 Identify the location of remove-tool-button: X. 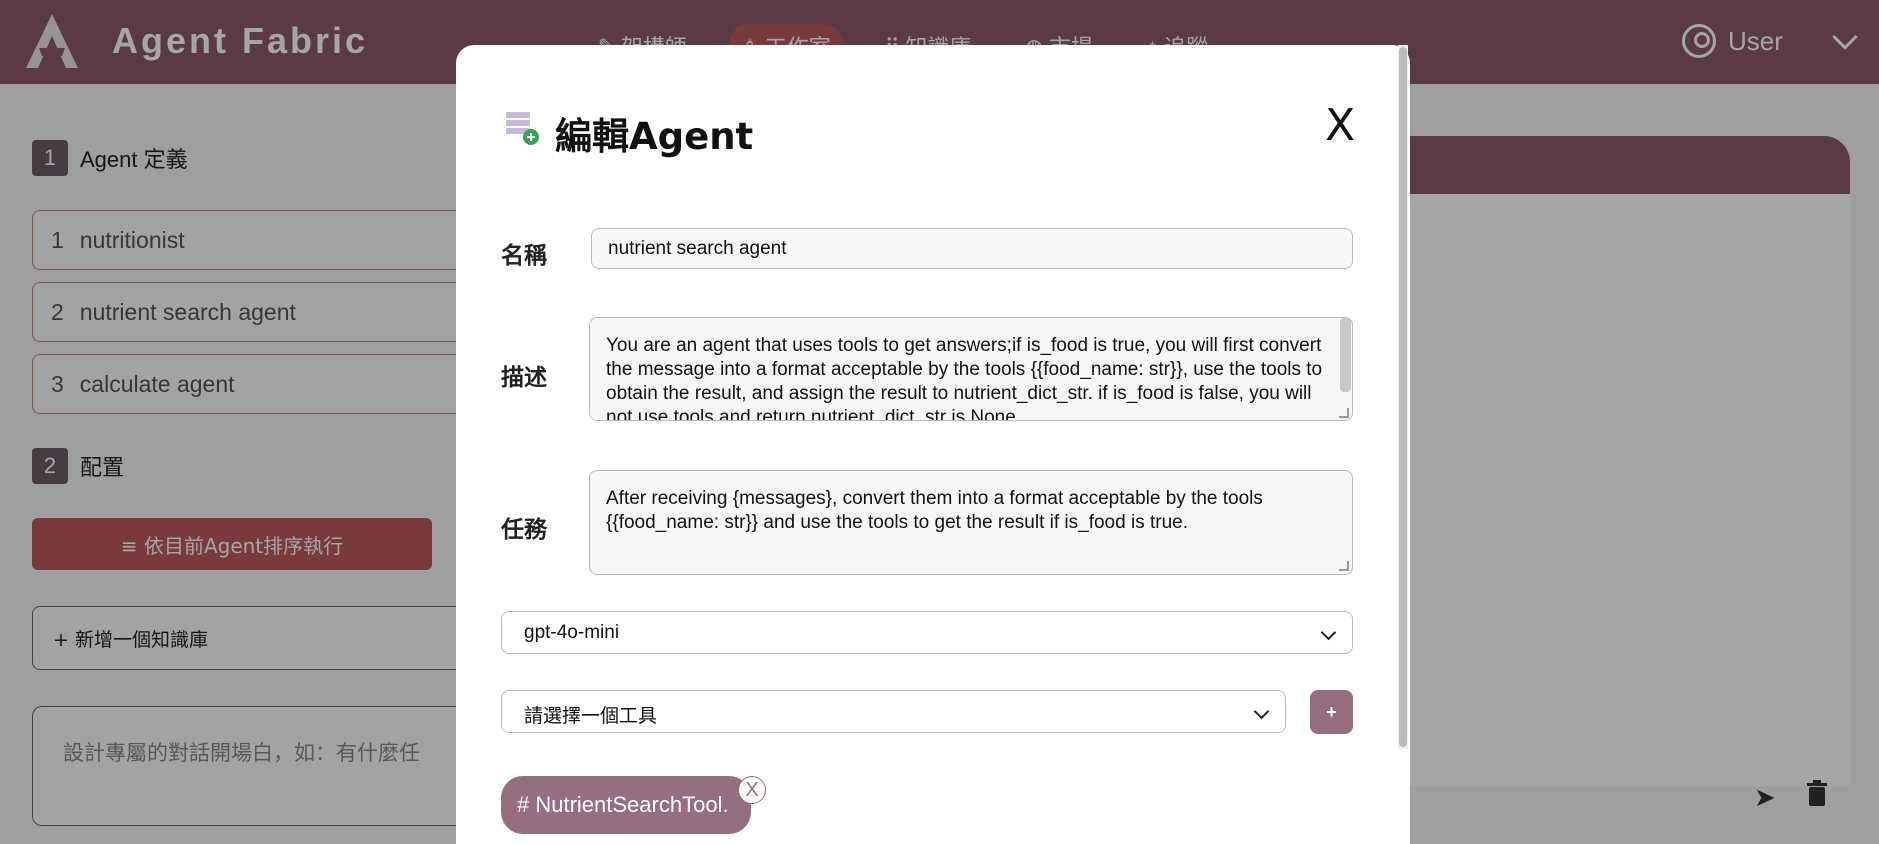
(752, 790).